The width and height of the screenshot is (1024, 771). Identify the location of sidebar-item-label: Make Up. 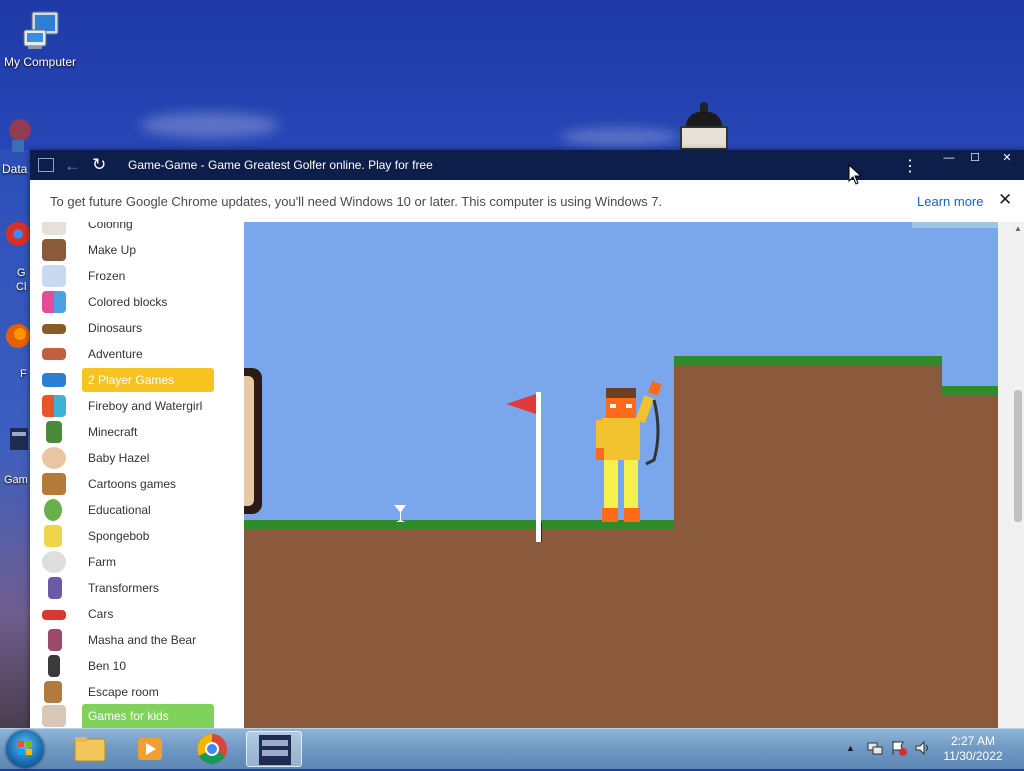
(112, 250).